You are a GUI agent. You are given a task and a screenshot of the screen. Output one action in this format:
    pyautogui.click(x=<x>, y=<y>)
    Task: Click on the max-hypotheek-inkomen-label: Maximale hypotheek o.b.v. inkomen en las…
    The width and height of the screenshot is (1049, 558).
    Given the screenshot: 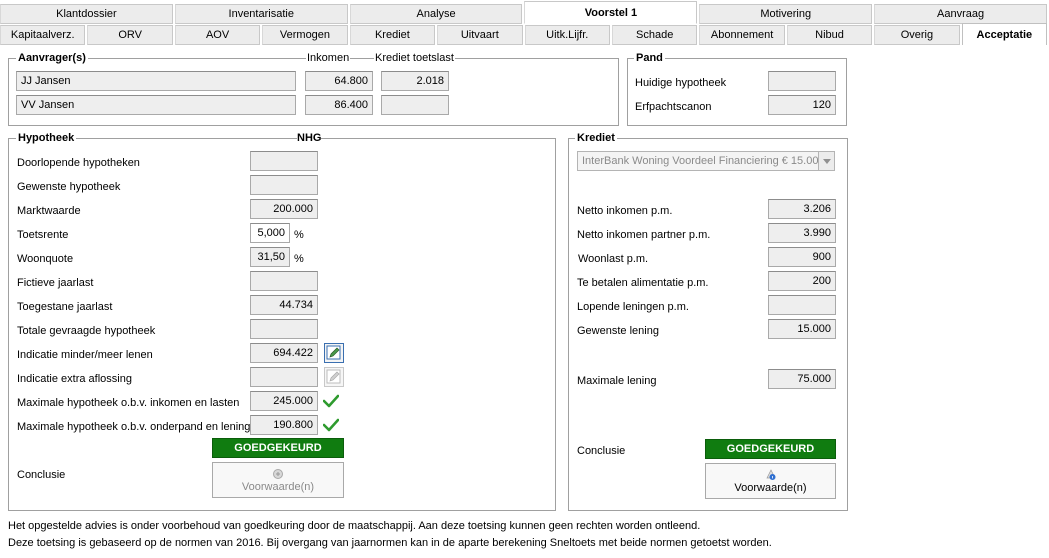 What is the action you would take?
    pyautogui.click(x=128, y=403)
    